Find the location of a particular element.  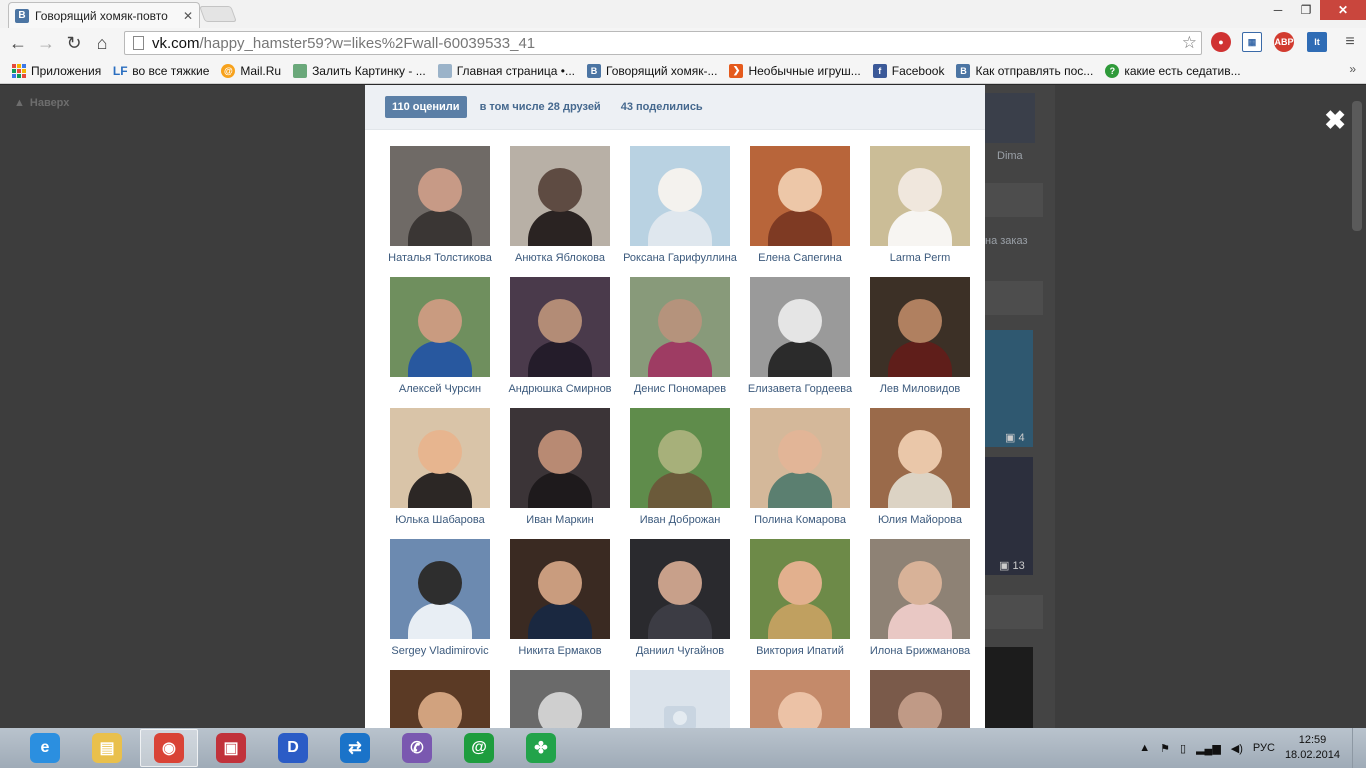

taskbar-app-button: ◉ is located at coordinates (169, 748).